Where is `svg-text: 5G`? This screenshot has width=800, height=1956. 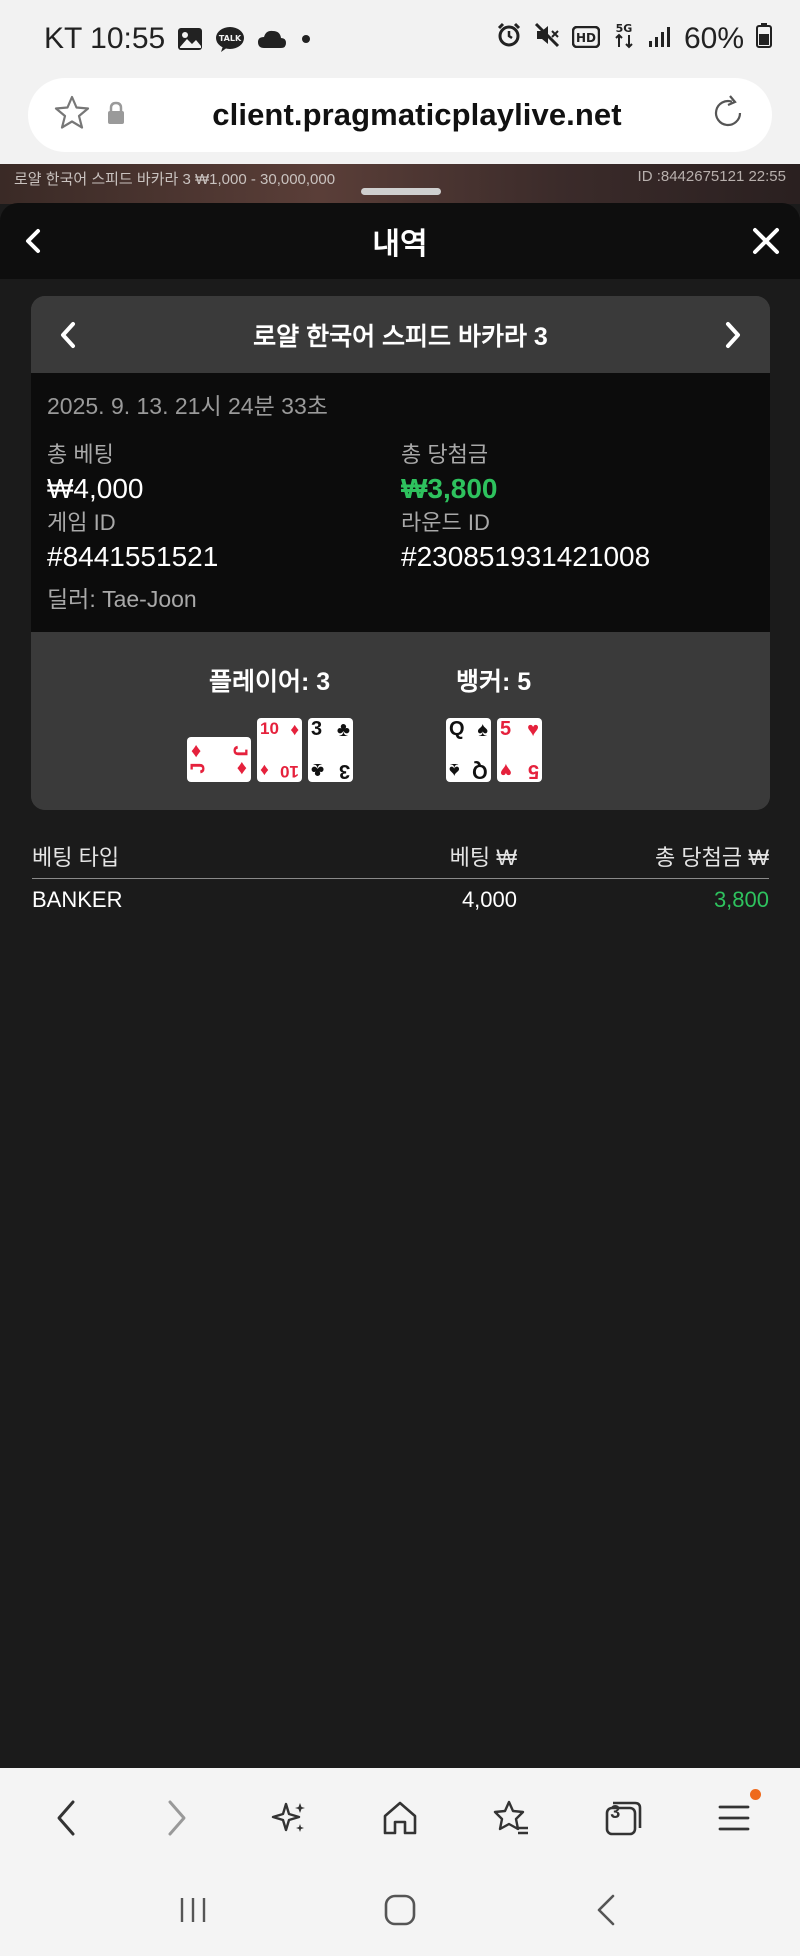
svg-text: 5G is located at coordinates (624, 28).